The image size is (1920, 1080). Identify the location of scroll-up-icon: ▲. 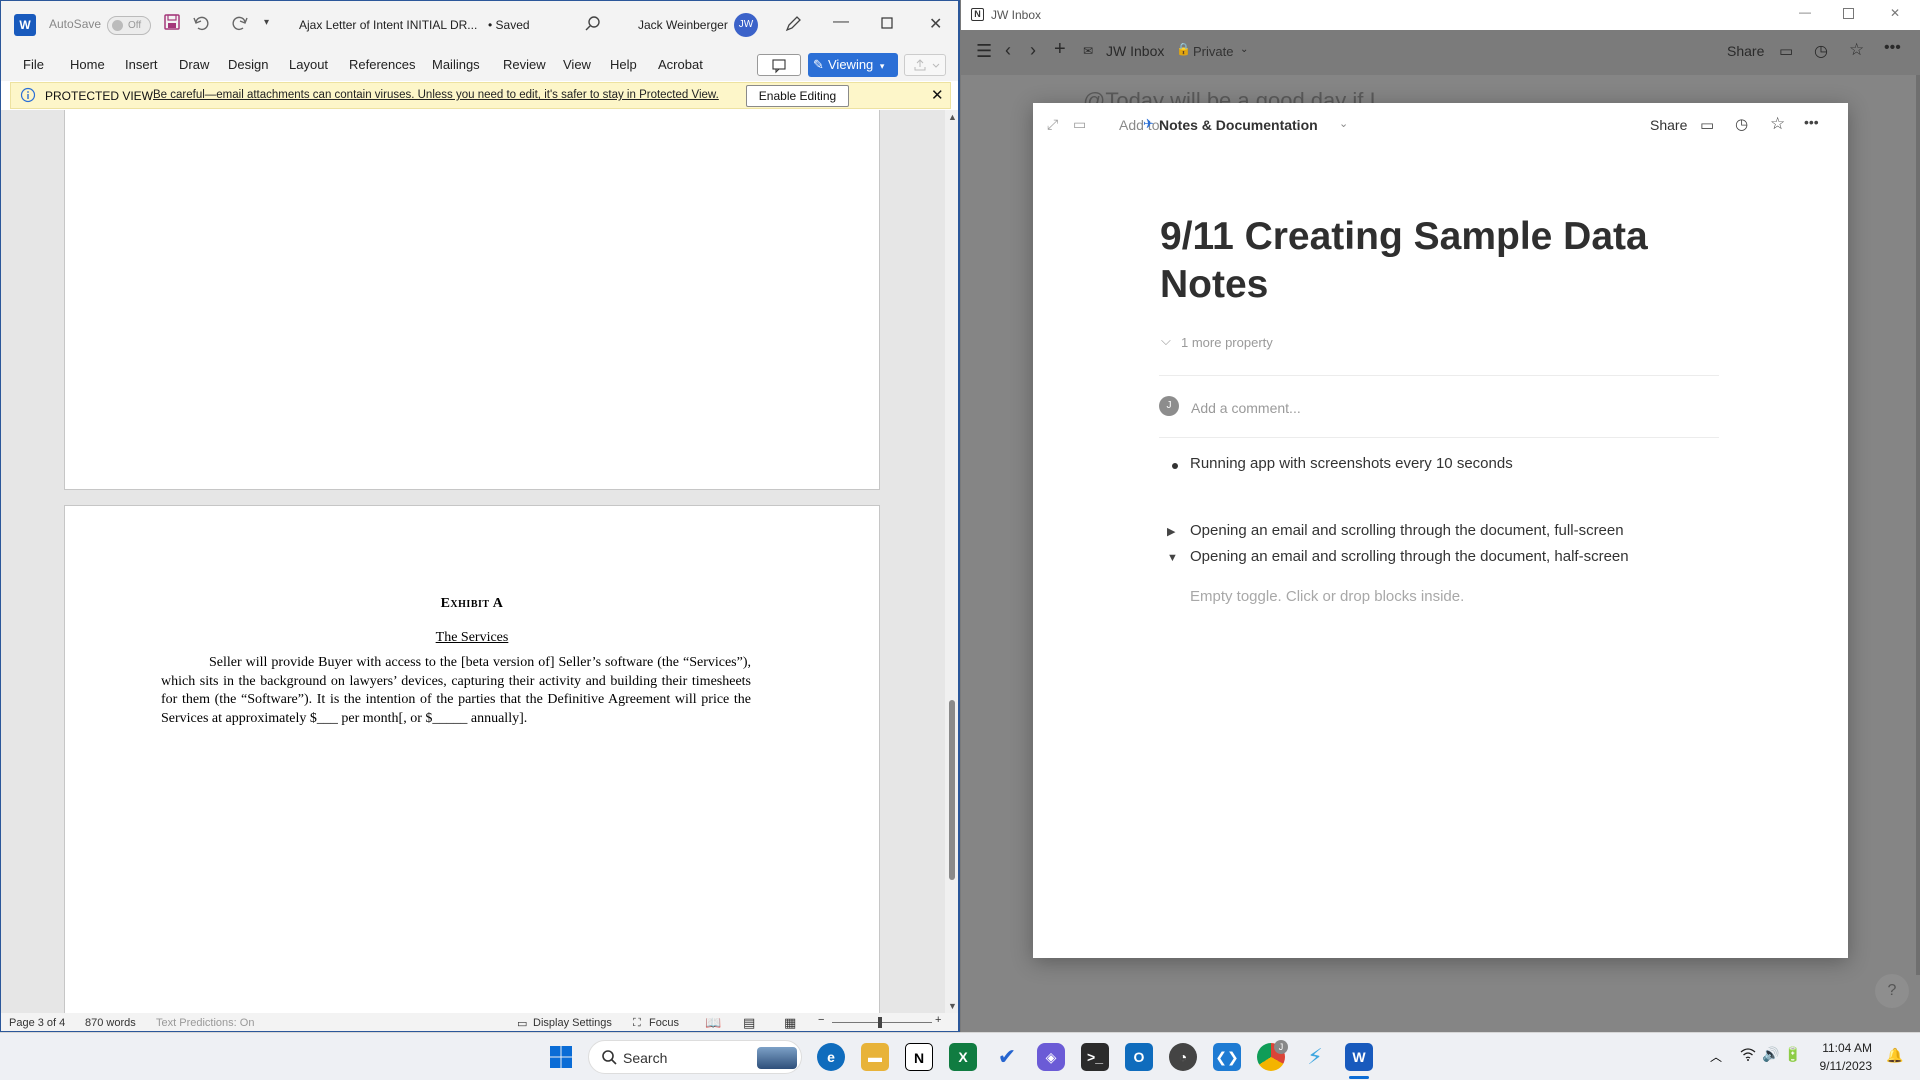
(952, 117).